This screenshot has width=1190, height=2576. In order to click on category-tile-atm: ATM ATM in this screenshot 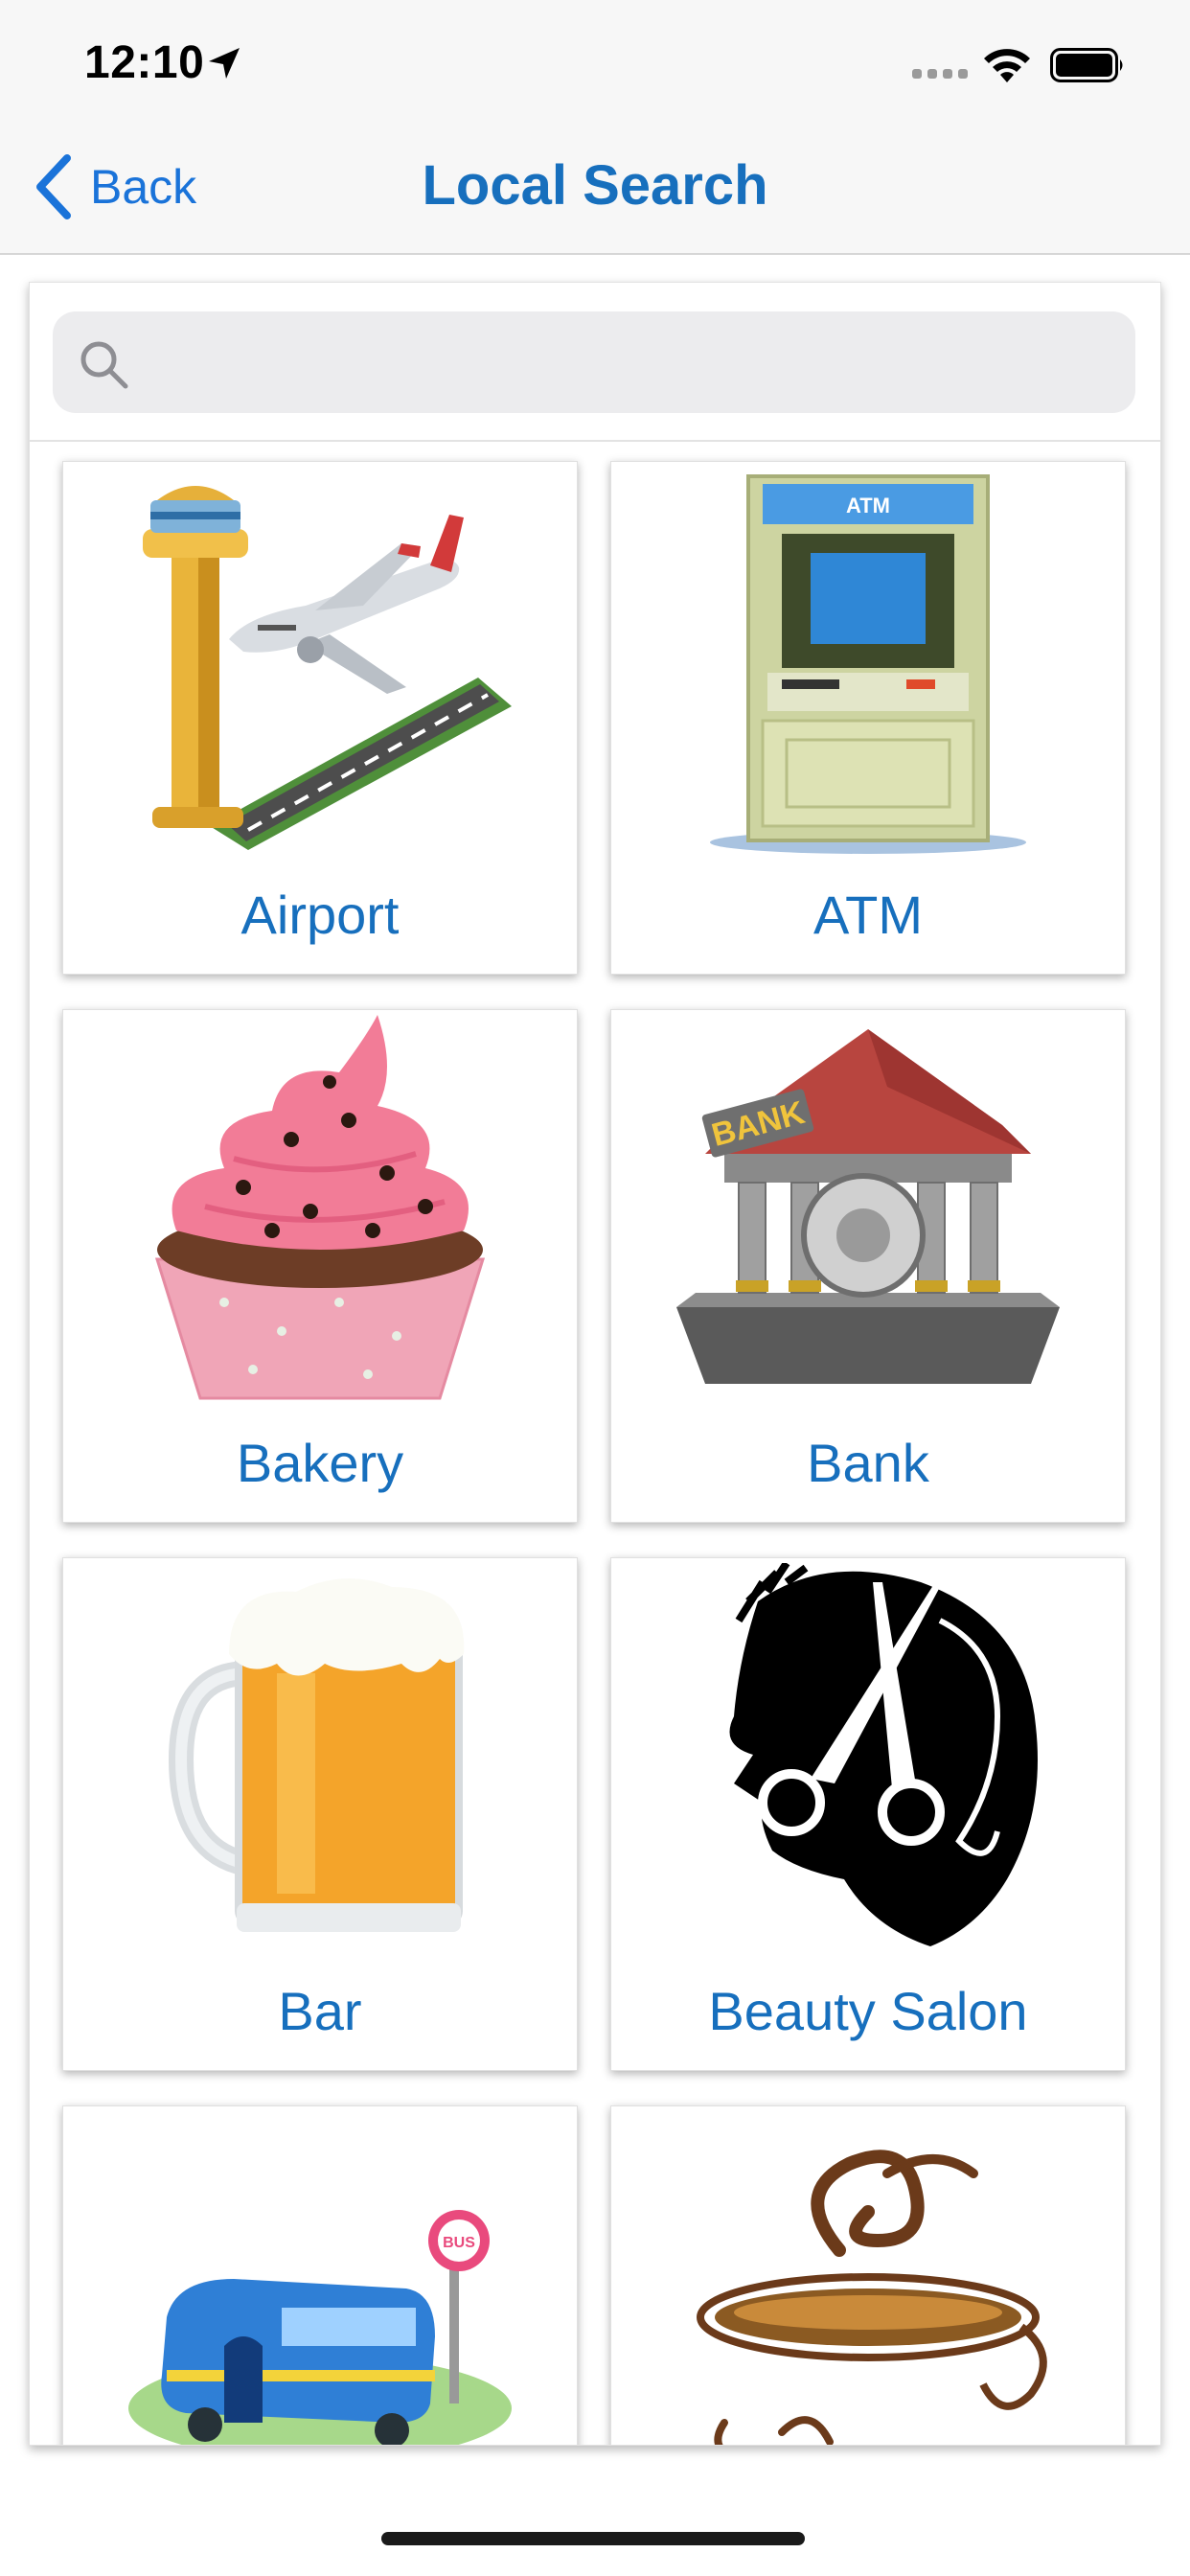, I will do `click(868, 718)`.